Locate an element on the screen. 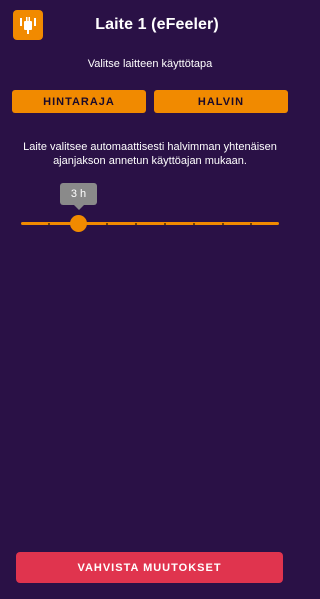  confirm-changes-button: VAHVISTA MUUTOKSET is located at coordinates (149, 567).